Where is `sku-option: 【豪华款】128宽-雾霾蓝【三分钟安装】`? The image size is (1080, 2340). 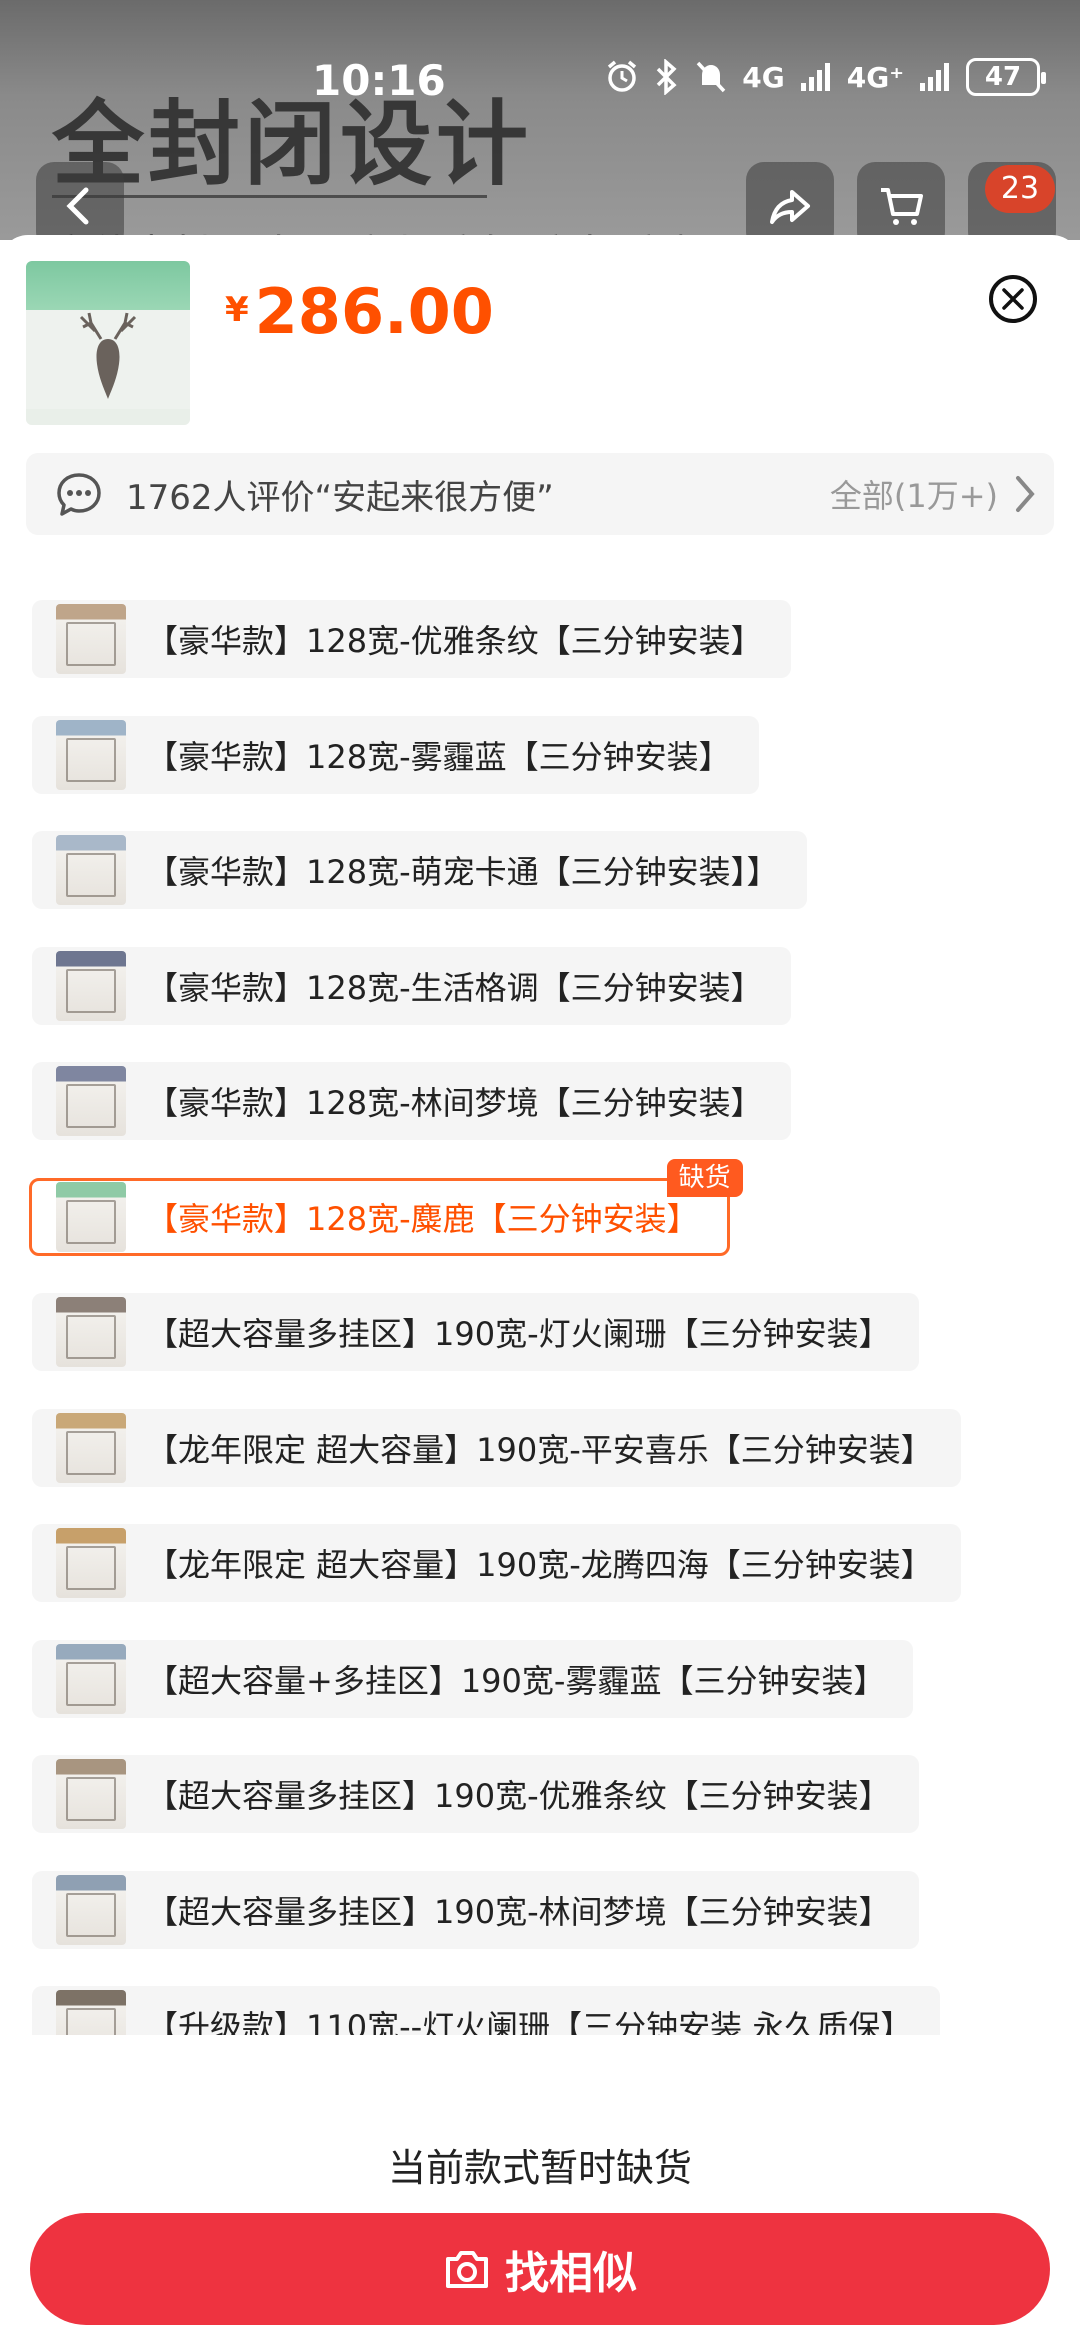 sku-option: 【豪华款】128宽-雾霾蓝【三分钟安装】 is located at coordinates (395, 755).